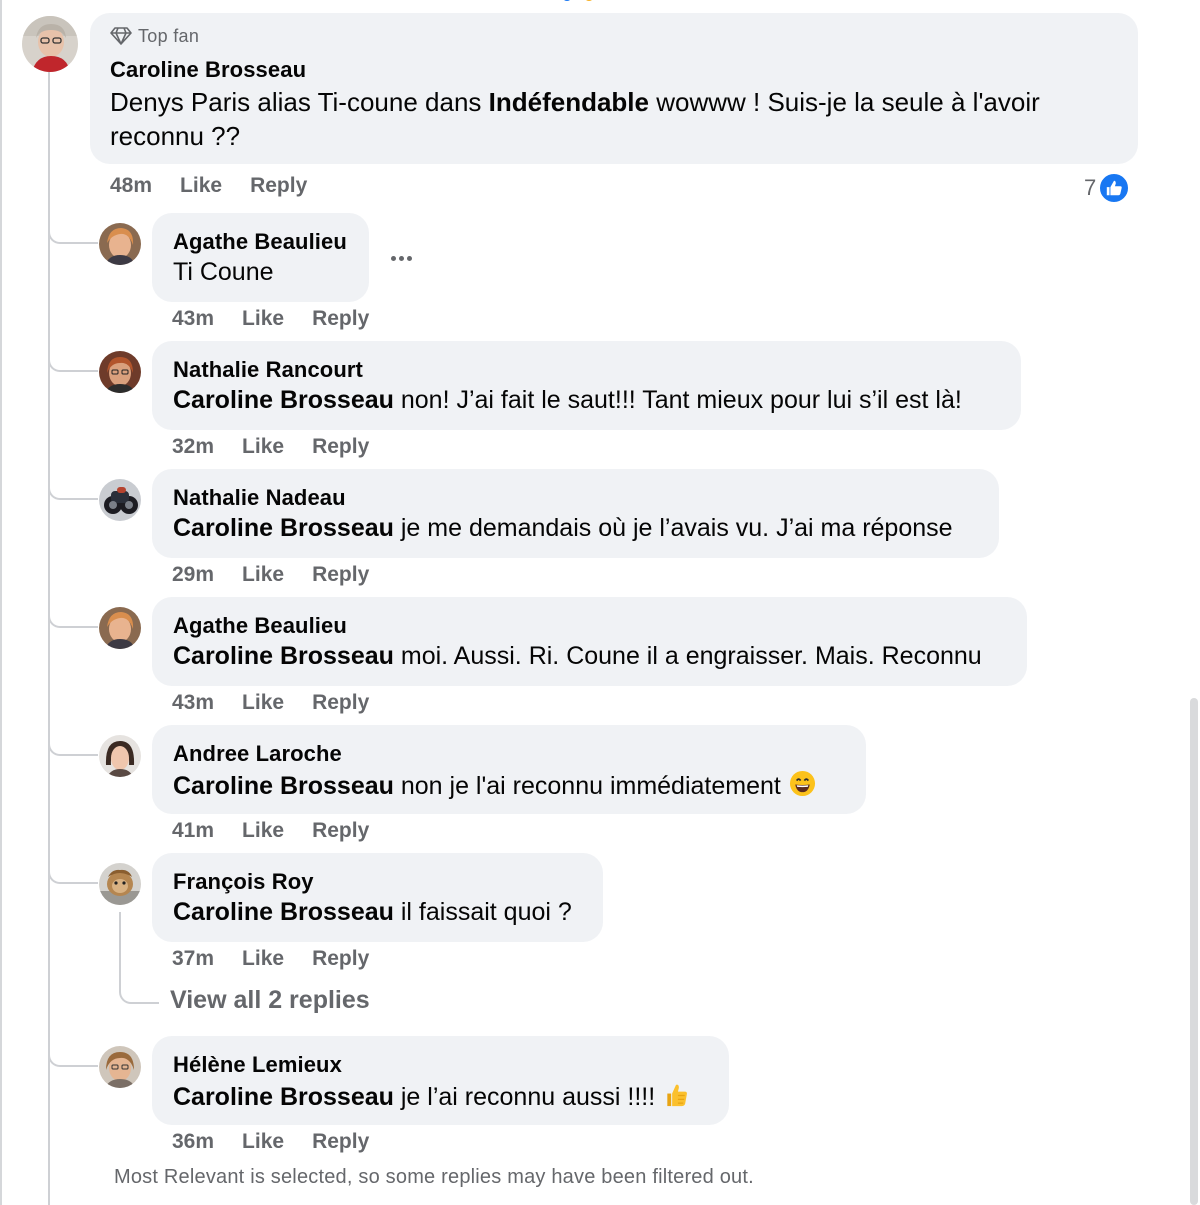 Image resolution: width=1200 pixels, height=1205 pixels. I want to click on reply-text: Caroline Brosseau il faissait quoi ?, so click(372, 912).